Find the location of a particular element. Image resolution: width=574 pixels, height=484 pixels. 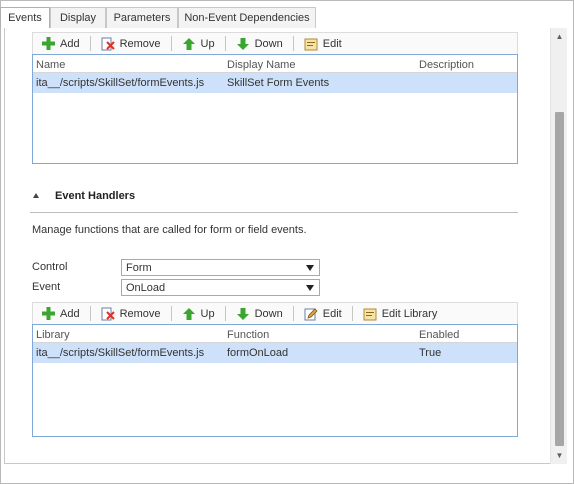

handlers-toolbar: Add Remove Up Down Edit Edit Library is located at coordinates (275, 313).